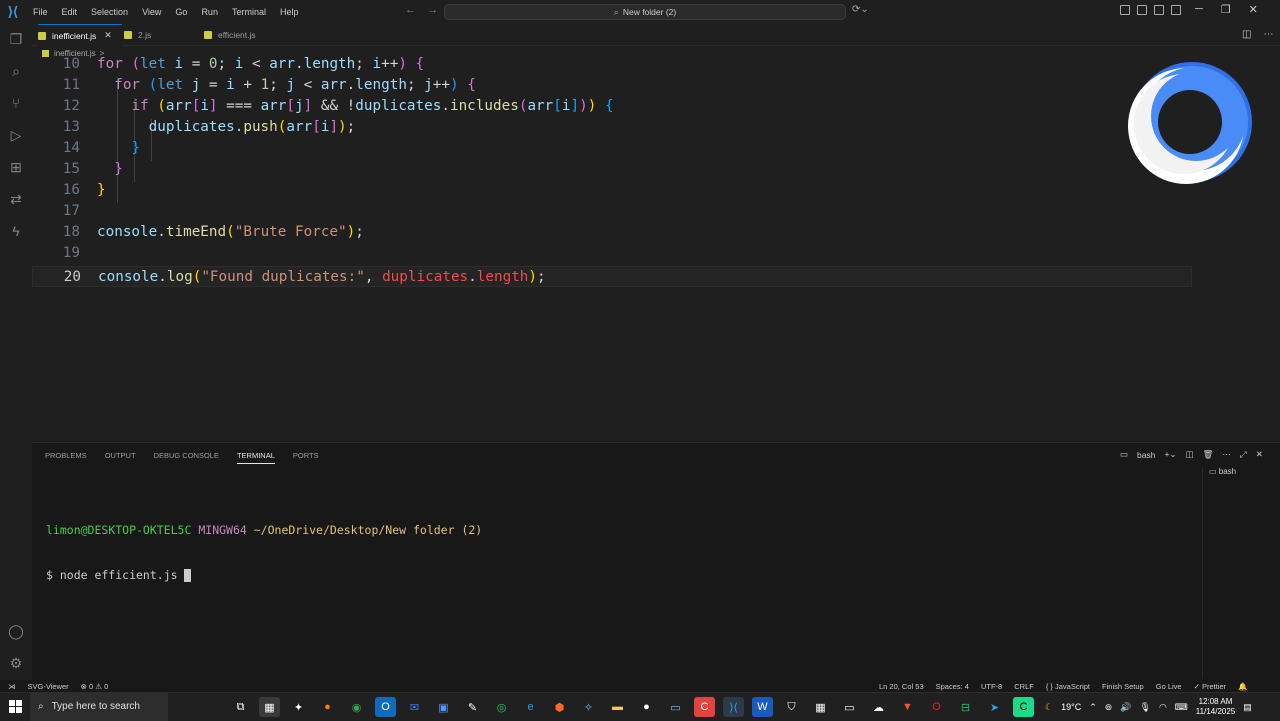 The height and width of the screenshot is (721, 1280). Describe the element at coordinates (298, 707) in the screenshot. I see `copilot-app-icon: ✦` at that location.